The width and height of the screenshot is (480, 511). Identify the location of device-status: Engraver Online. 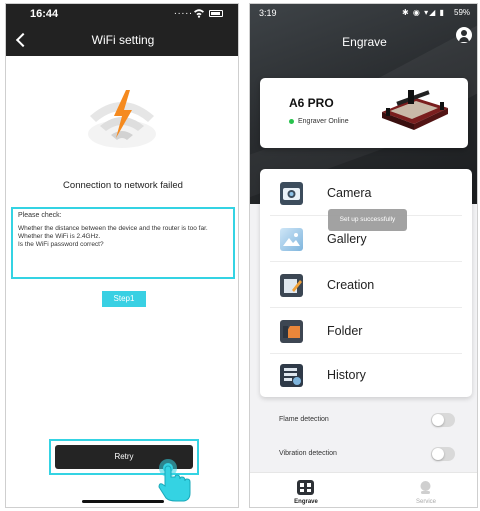
(319, 121).